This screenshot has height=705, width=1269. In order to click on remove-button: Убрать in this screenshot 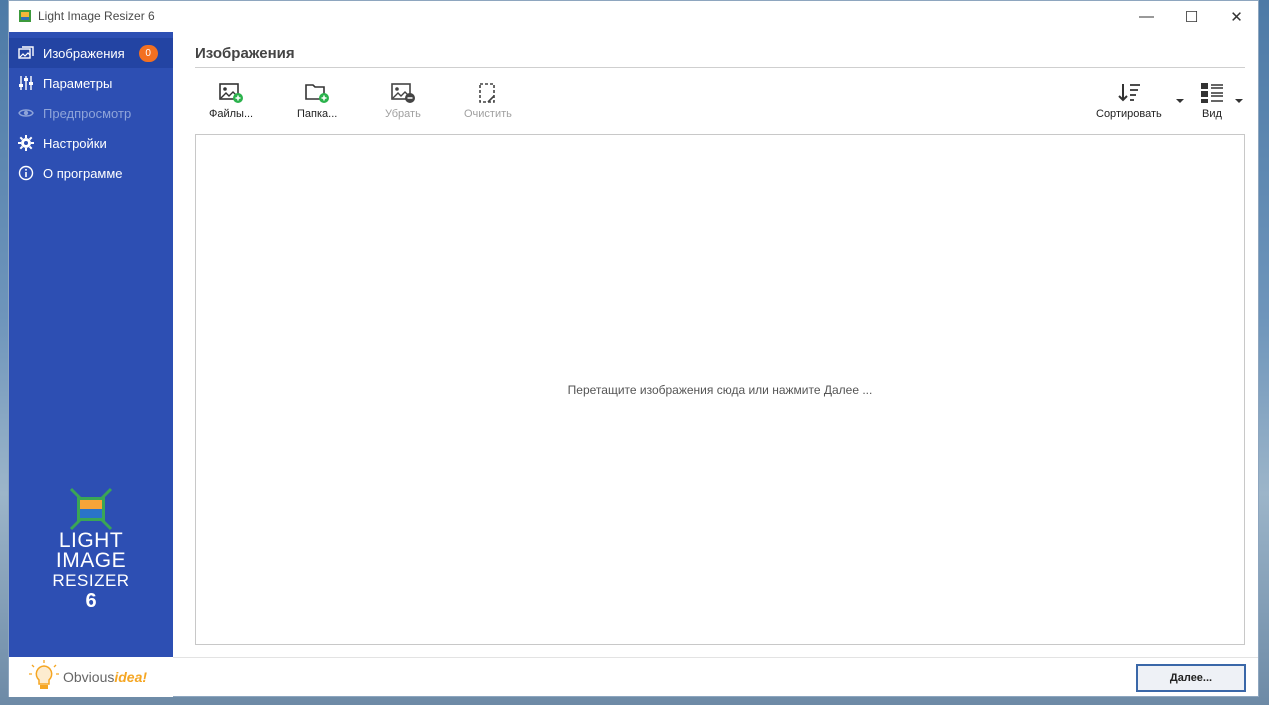, I will do `click(403, 104)`.